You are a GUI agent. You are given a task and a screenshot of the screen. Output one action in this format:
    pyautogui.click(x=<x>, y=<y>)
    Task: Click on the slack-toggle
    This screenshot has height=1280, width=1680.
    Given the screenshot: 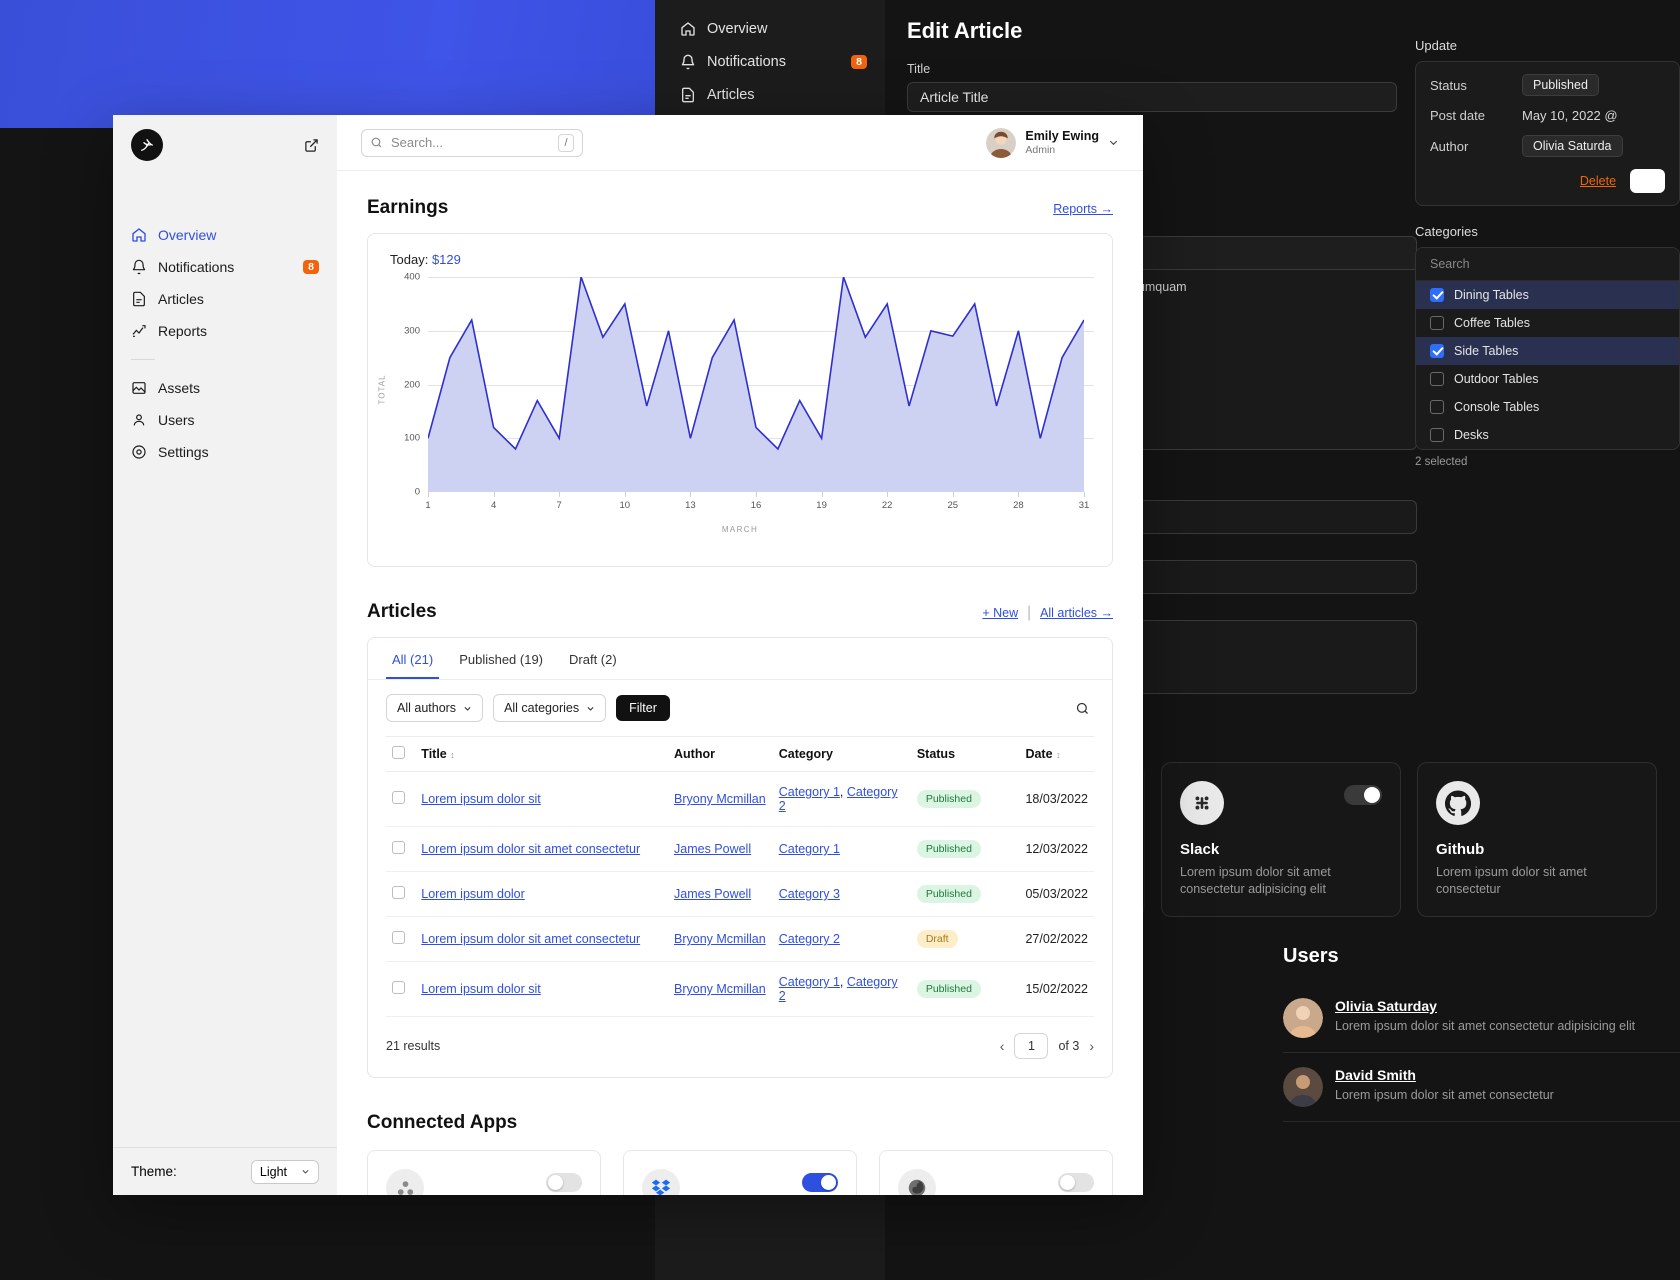 What is the action you would take?
    pyautogui.click(x=1363, y=795)
    